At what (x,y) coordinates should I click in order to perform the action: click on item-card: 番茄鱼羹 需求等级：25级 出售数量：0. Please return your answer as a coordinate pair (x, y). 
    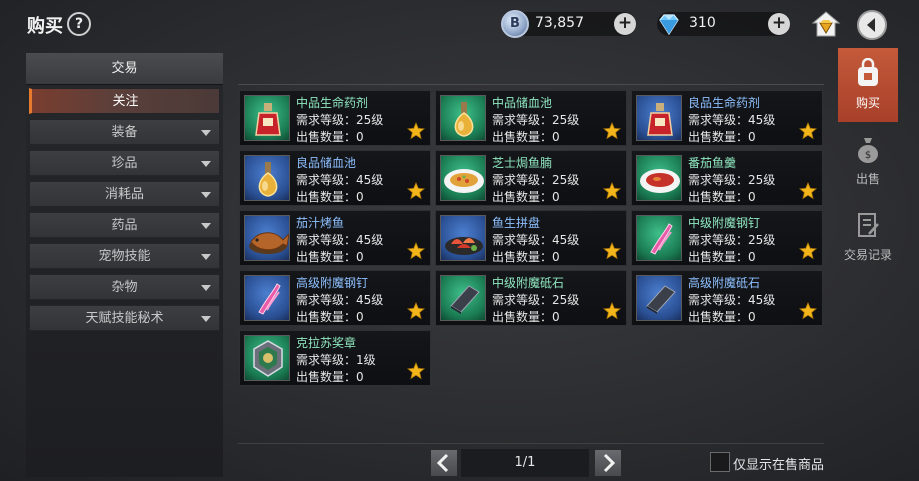
    Looking at the image, I should click on (727, 178).